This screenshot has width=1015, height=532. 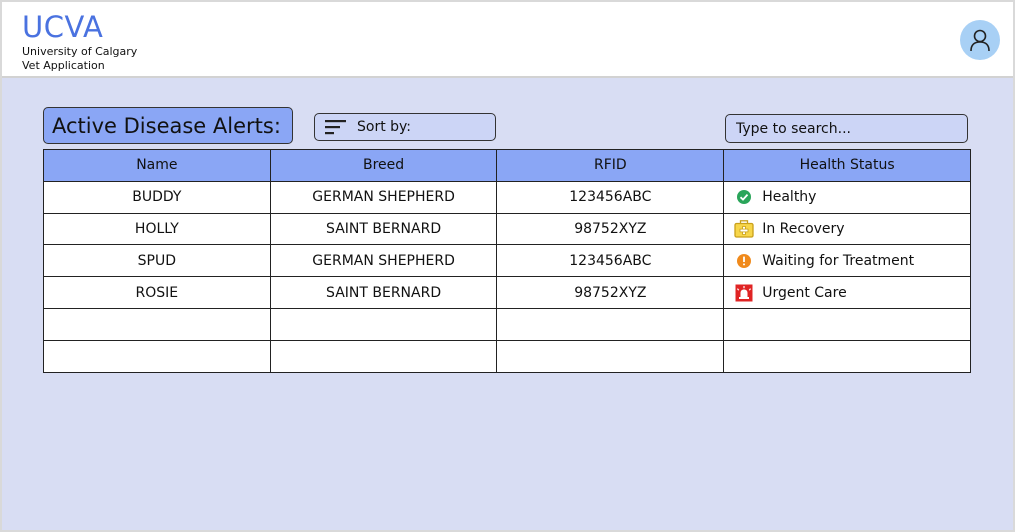 I want to click on medical-kit-icon, so click(x=744, y=229).